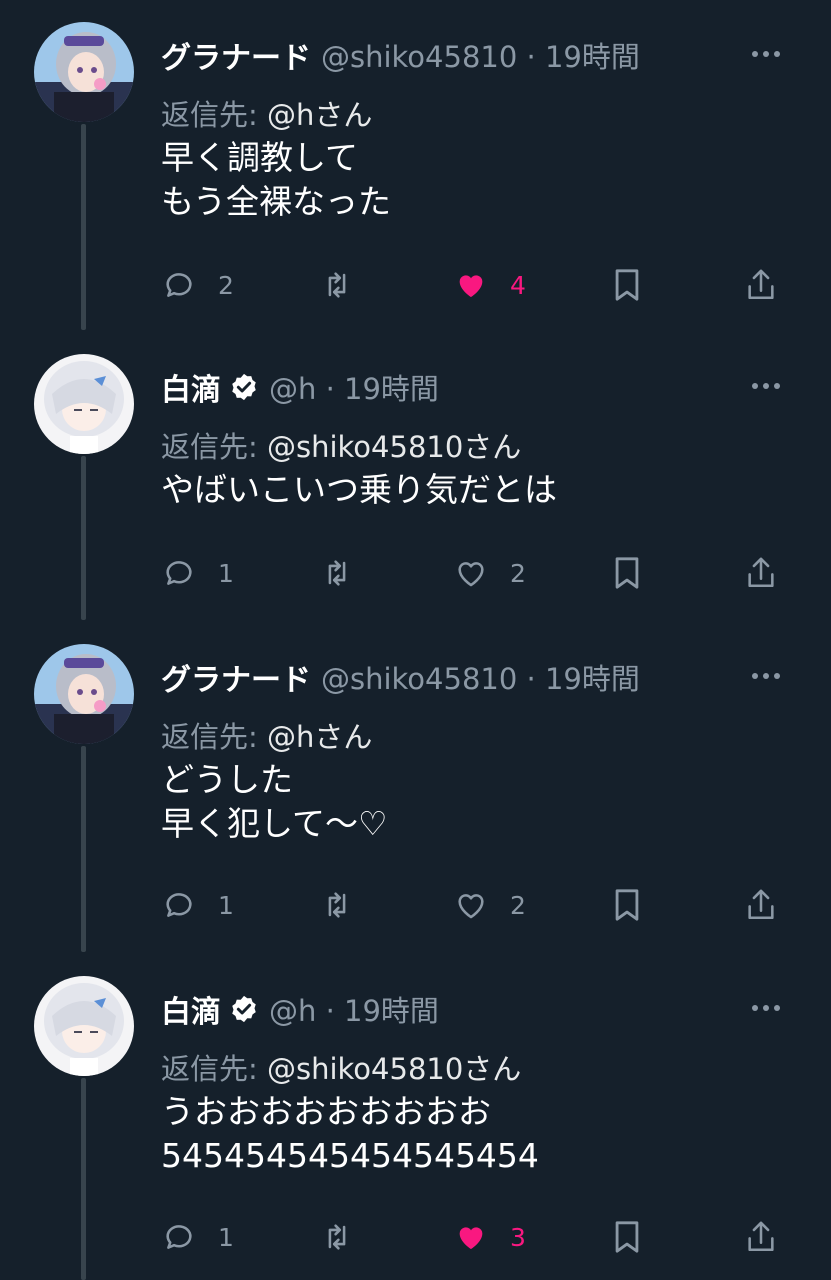  What do you see at coordinates (350, 1133) in the screenshot?
I see `tweet-text: うおおおおおおおおお 545454545454545454` at bounding box center [350, 1133].